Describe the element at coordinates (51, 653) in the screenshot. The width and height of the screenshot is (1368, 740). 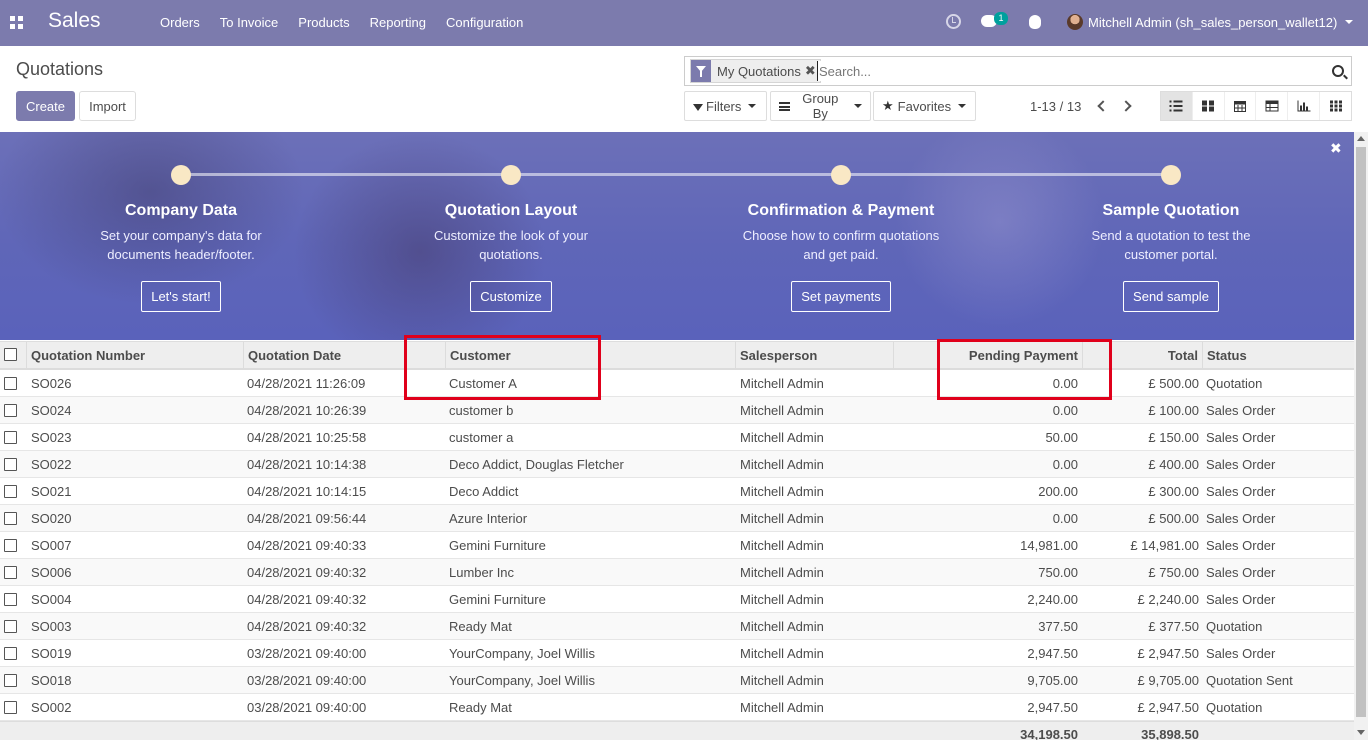
I see `cell-quotation-number: SO019` at that location.